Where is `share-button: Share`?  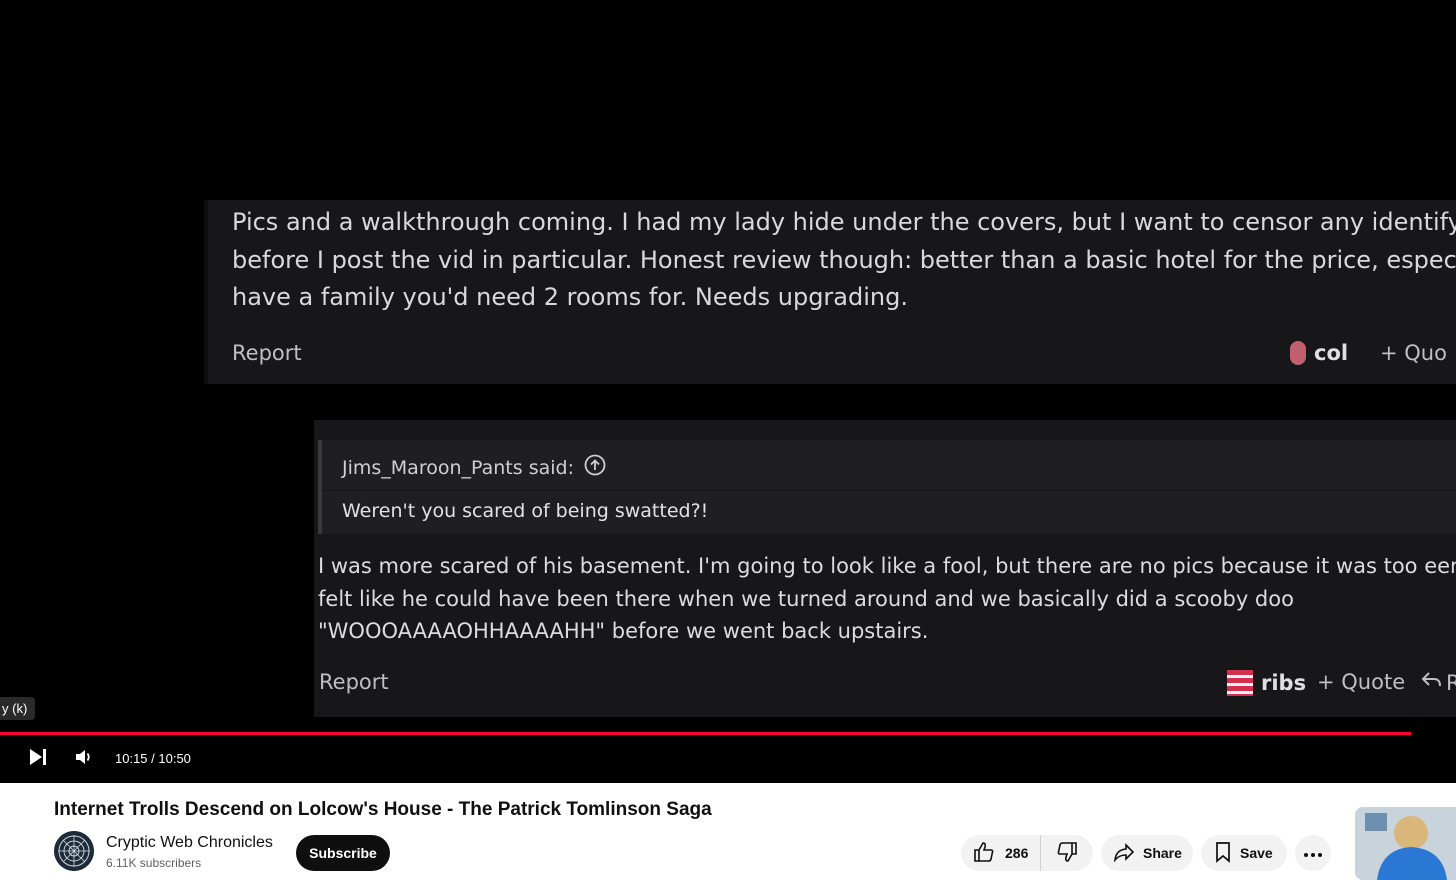 share-button: Share is located at coordinates (1147, 853).